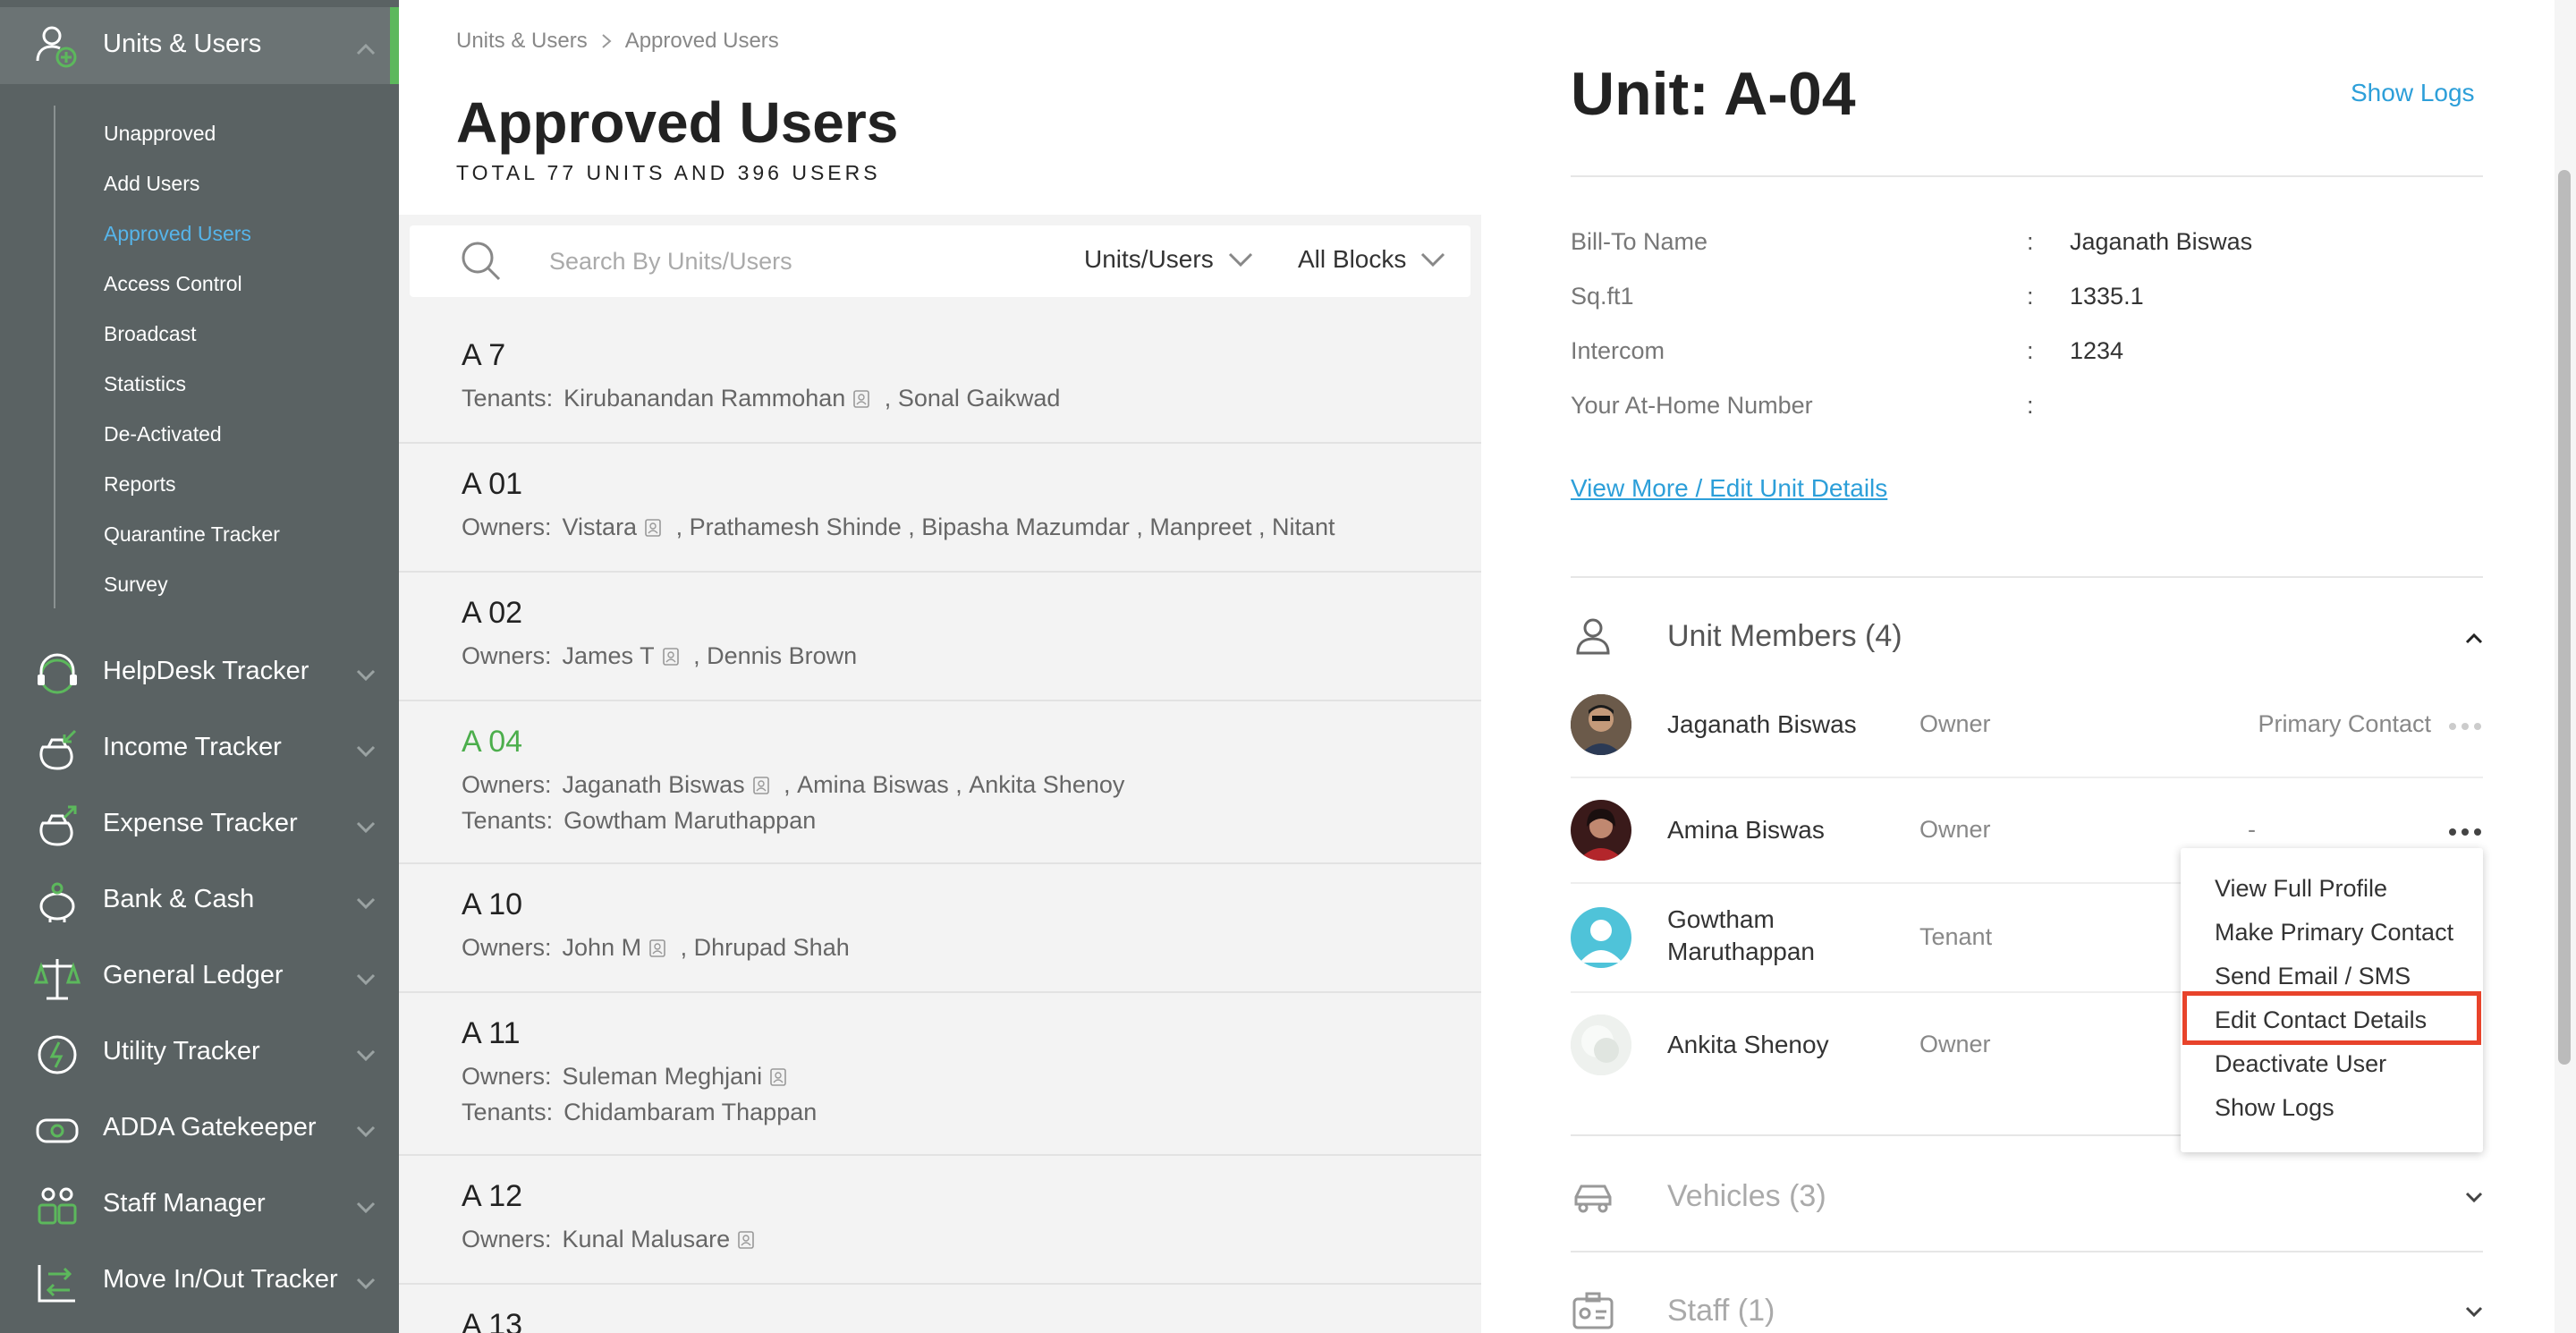 This screenshot has height=1333, width=2576. I want to click on car-icon, so click(1593, 1198).